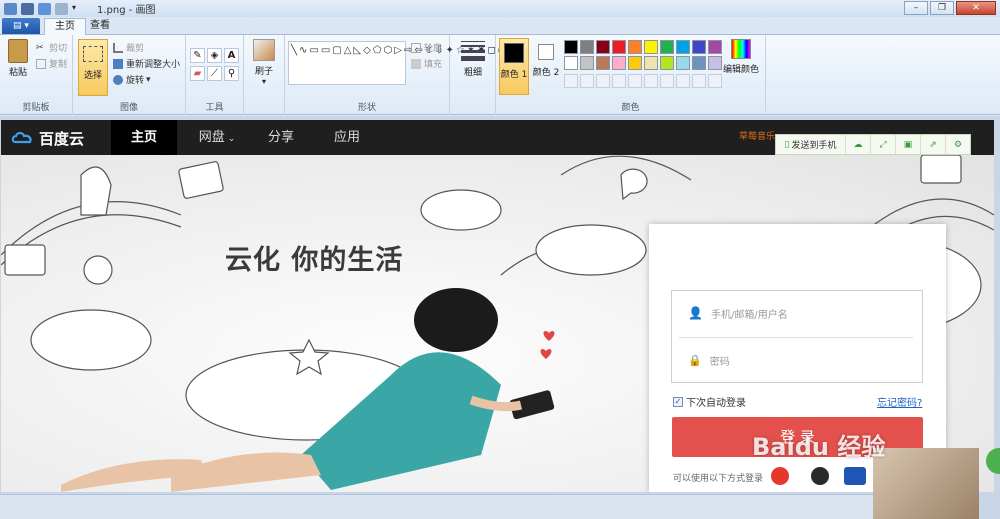 This screenshot has height=519, width=1000. I want to click on size-group: 粗细, so click(473, 75).